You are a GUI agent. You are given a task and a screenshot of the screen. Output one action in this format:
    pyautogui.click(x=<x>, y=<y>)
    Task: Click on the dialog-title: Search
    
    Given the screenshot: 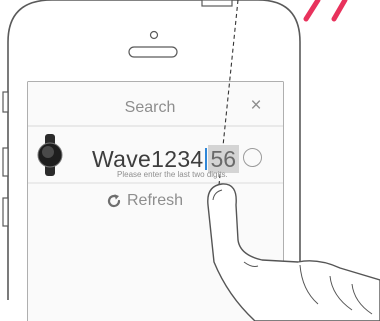 What is the action you would take?
    pyautogui.click(x=150, y=107)
    